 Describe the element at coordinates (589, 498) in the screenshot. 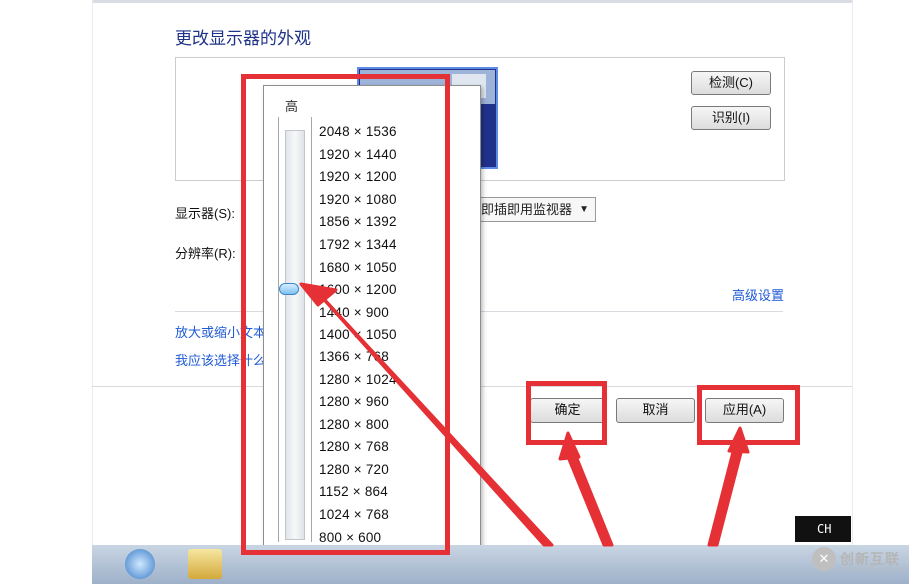

I see `arrow-shaft-ok` at that location.